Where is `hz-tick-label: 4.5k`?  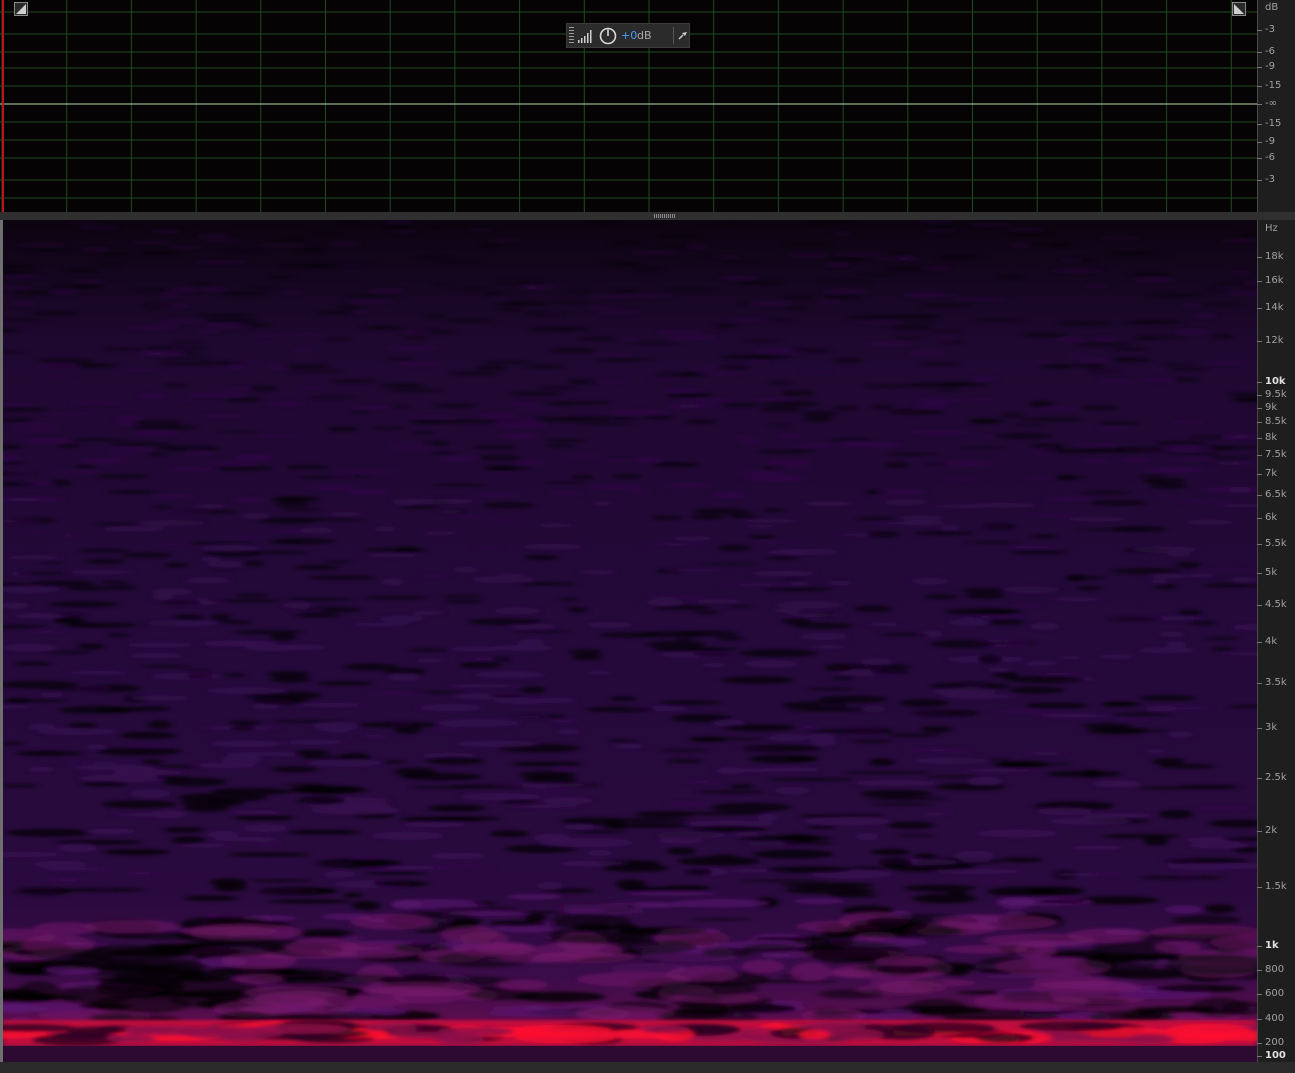 hz-tick-label: 4.5k is located at coordinates (1276, 604).